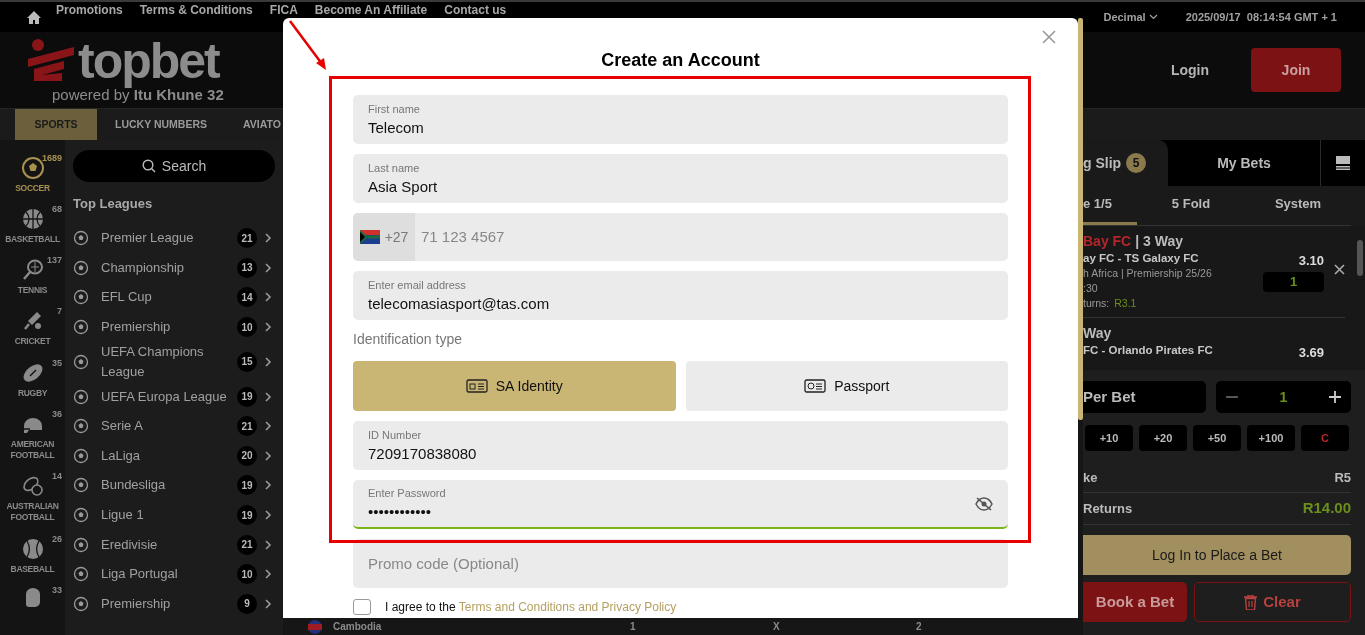 This screenshot has width=1365, height=635. What do you see at coordinates (531, 607) in the screenshot?
I see `agreement-text: I agree to the Terms and Conditions and Privacy Policy` at bounding box center [531, 607].